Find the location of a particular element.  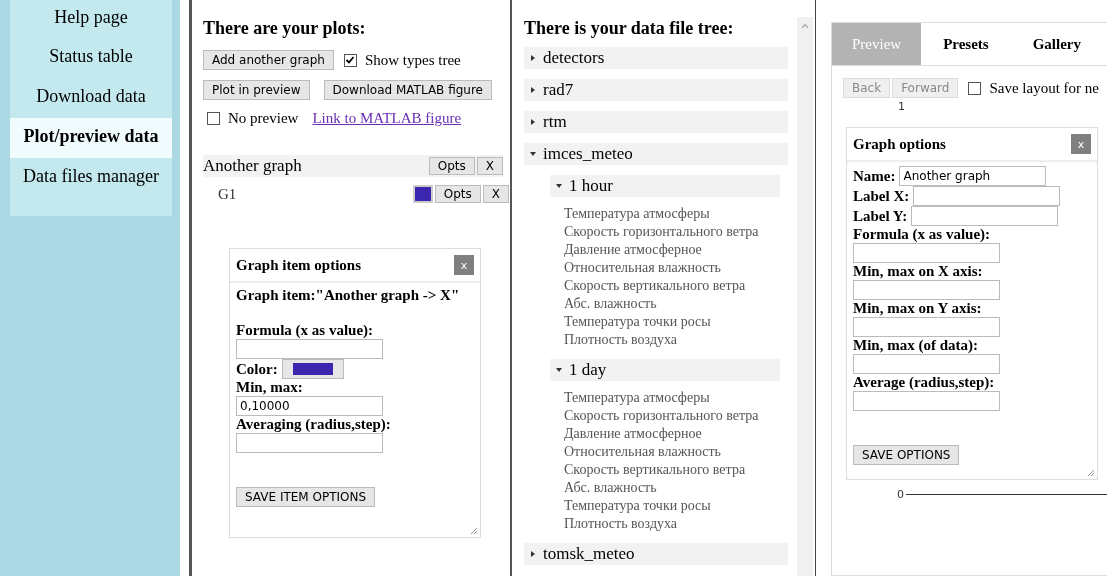

scroll-up-icon is located at coordinates (805, 26).